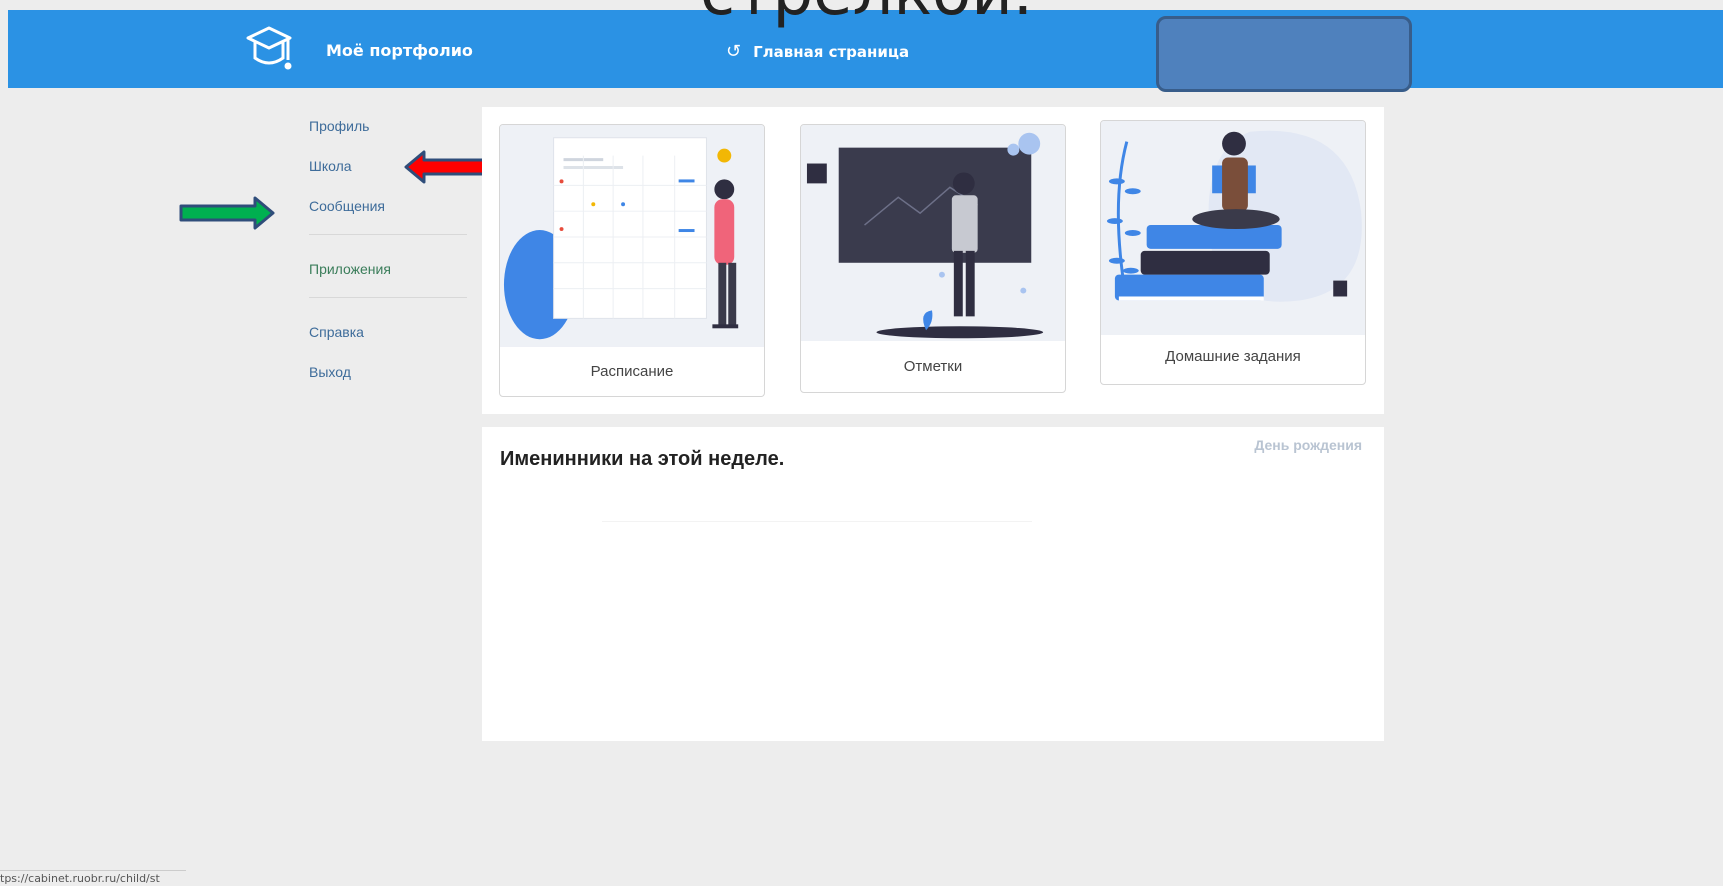 This screenshot has height=886, width=1723. I want to click on home-page-label: Главная страница, so click(831, 51).